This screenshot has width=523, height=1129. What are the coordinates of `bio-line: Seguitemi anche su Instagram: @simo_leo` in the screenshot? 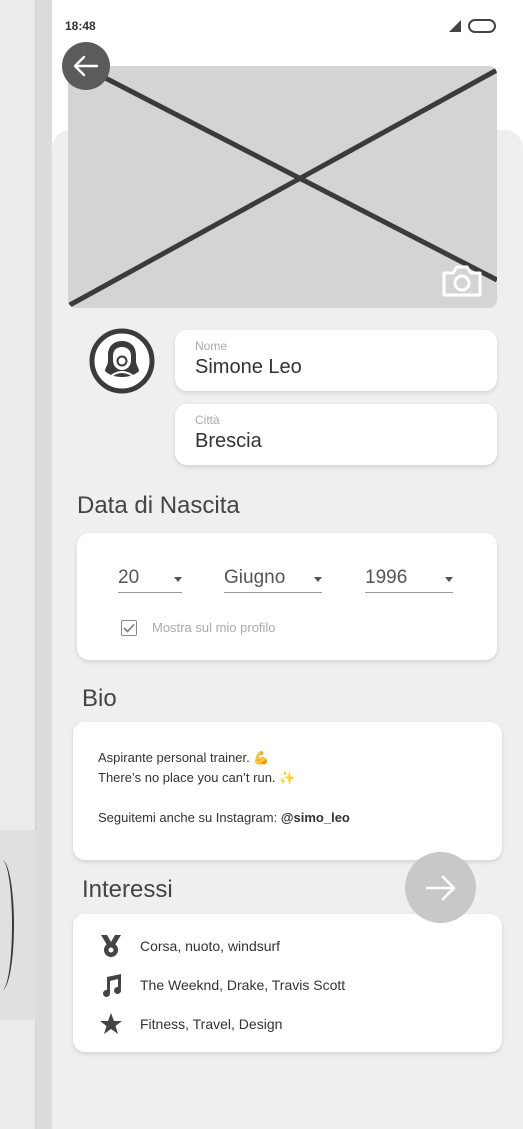 It's located at (224, 818).